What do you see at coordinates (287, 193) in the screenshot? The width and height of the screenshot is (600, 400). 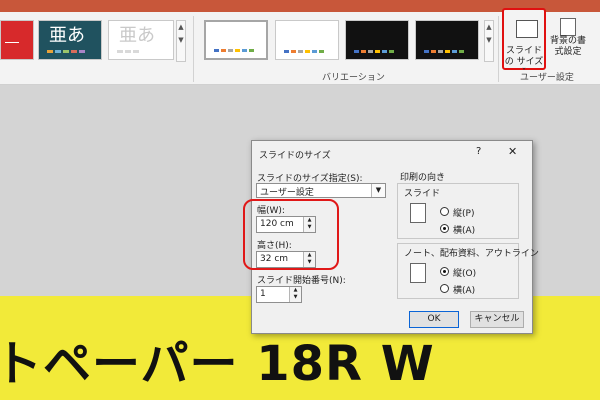 I see `size-spec-value: ユーザー設定` at bounding box center [287, 193].